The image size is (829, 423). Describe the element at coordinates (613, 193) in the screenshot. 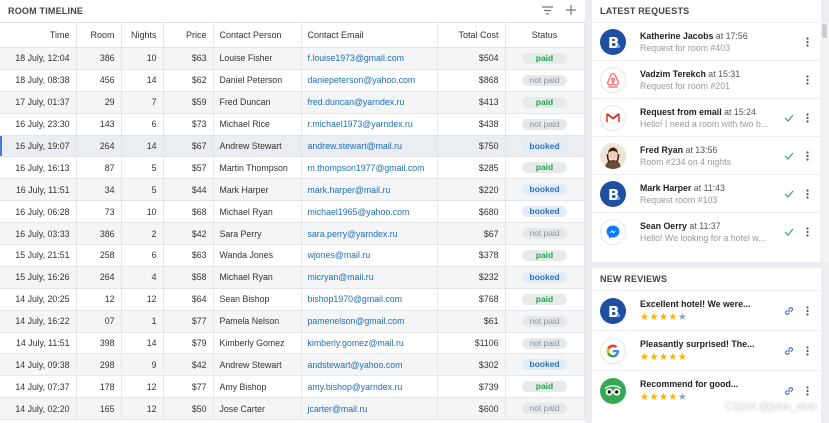

I see `booking-icon: B` at that location.